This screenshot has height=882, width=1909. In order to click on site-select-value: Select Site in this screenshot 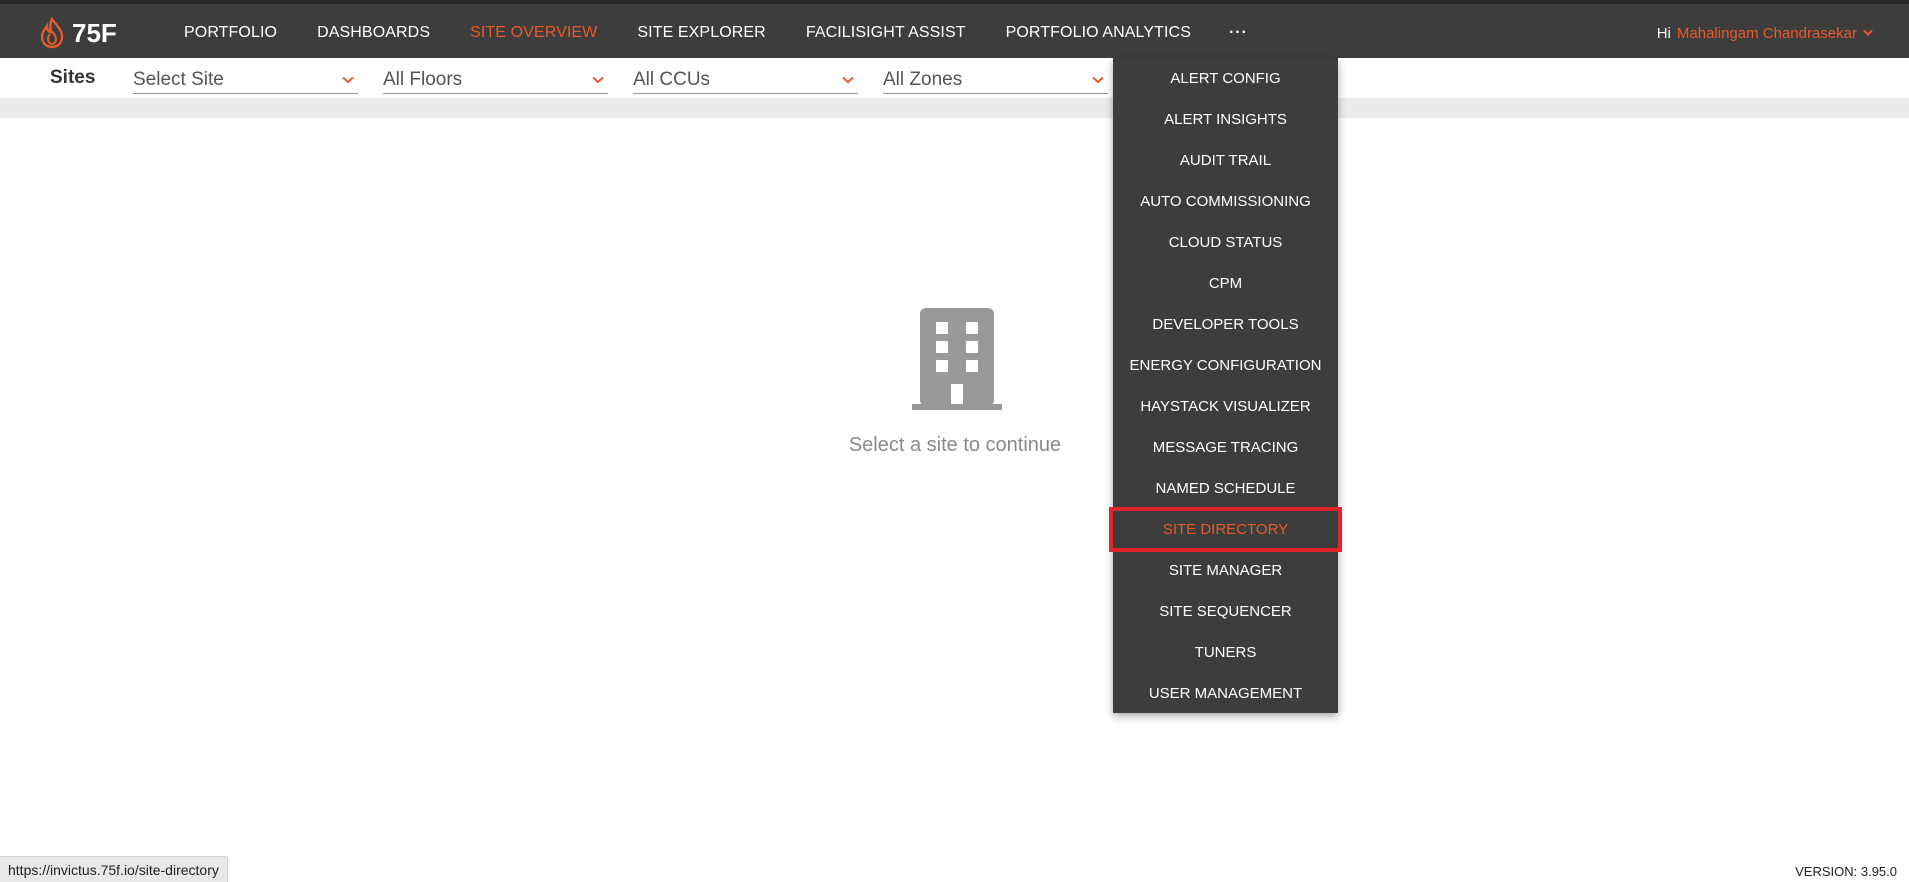, I will do `click(178, 79)`.